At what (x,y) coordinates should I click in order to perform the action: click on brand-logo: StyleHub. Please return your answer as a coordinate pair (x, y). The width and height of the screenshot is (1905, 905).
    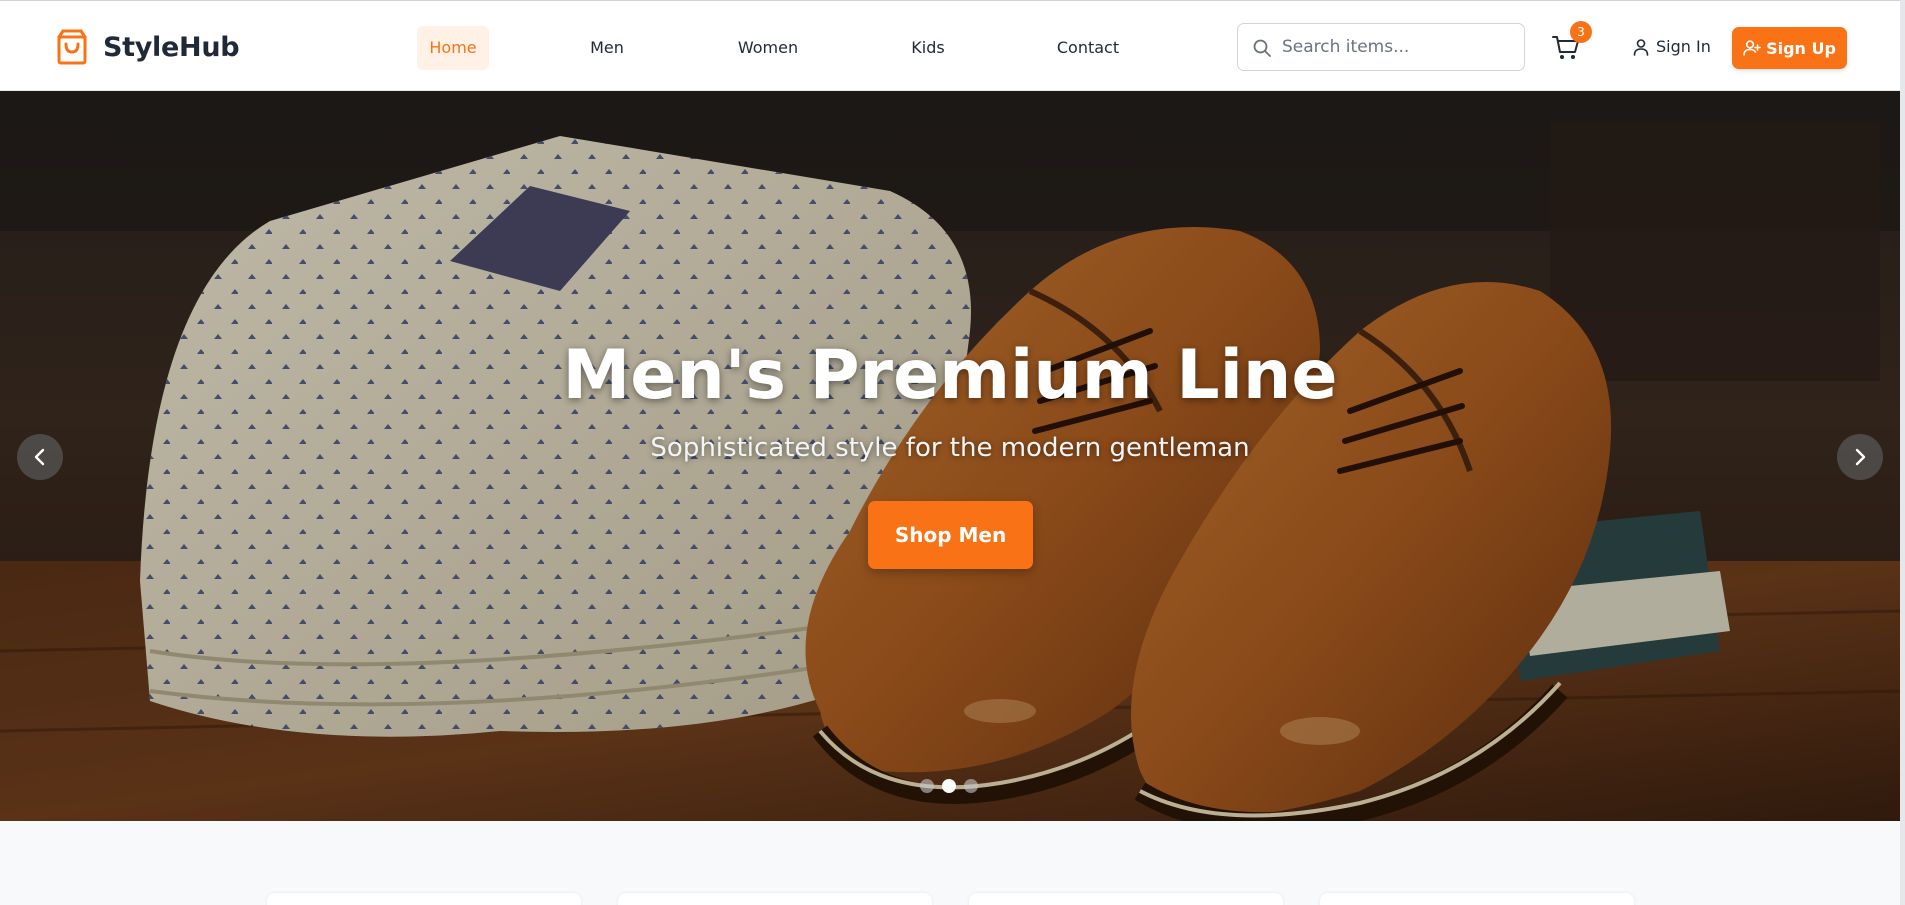
    Looking at the image, I should click on (147, 47).